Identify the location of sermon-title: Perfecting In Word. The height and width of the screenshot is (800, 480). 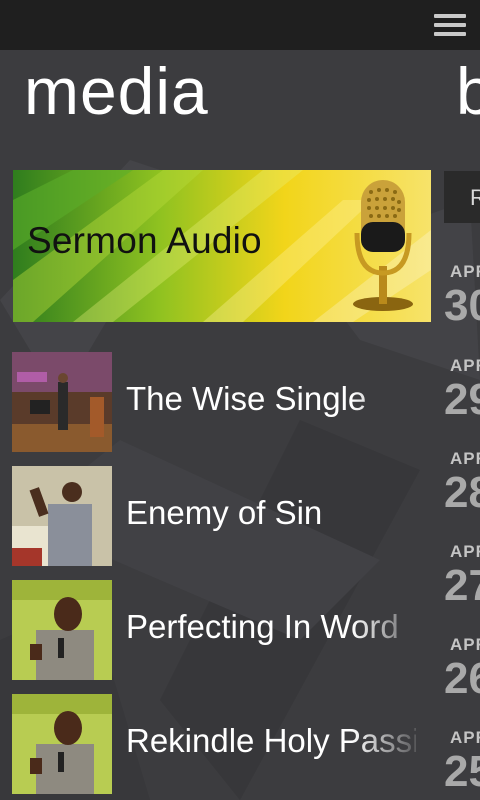
(262, 626).